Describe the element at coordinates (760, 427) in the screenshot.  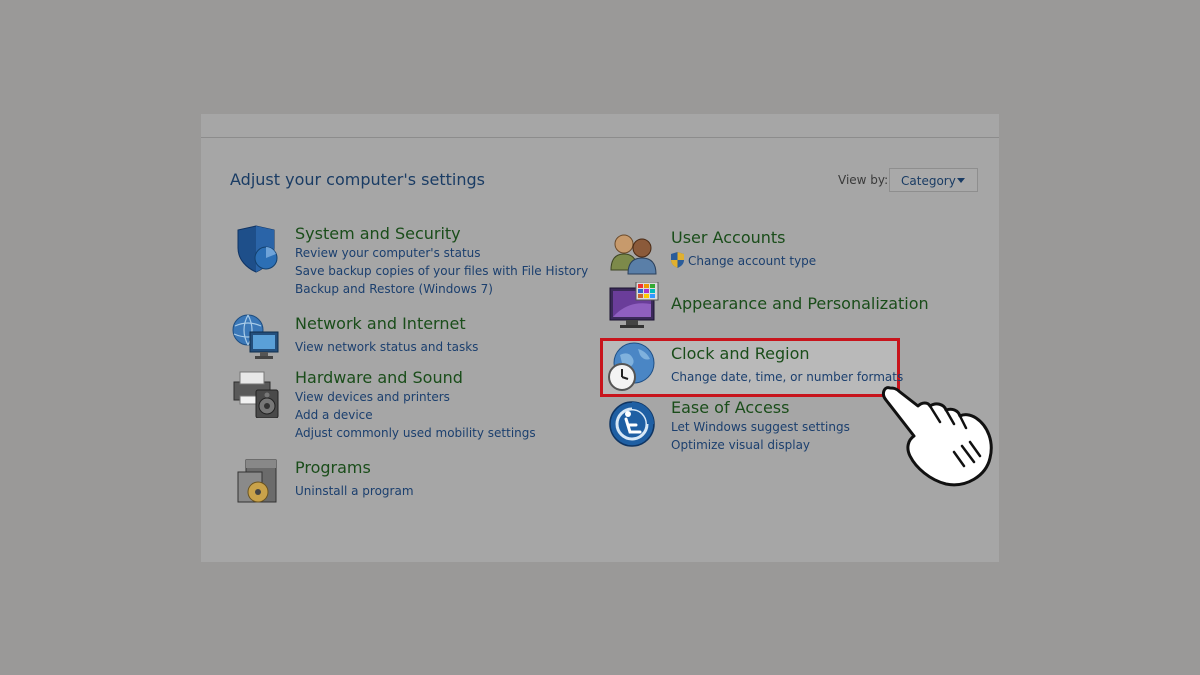
I see `windows-suggest-settings-link: Let Windows suggest settings` at that location.